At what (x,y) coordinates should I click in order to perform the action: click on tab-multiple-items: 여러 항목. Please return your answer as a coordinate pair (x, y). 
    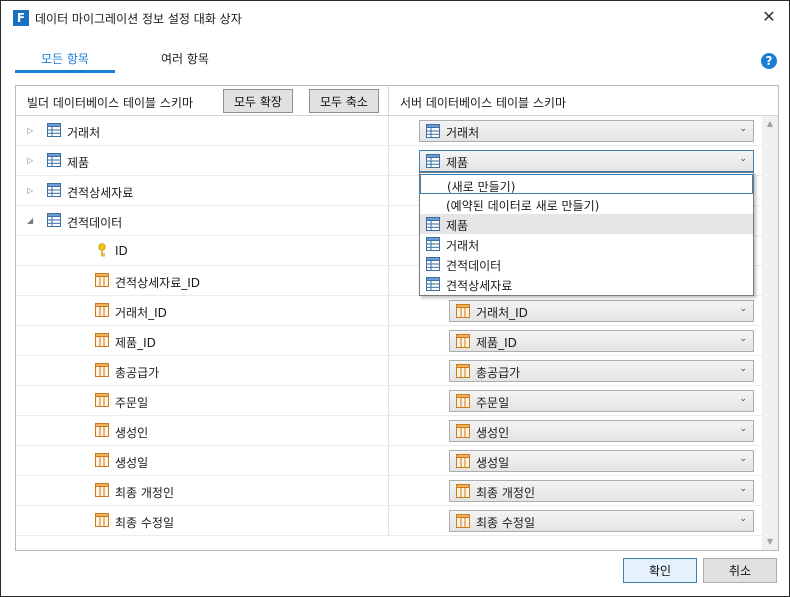
    Looking at the image, I should click on (185, 59).